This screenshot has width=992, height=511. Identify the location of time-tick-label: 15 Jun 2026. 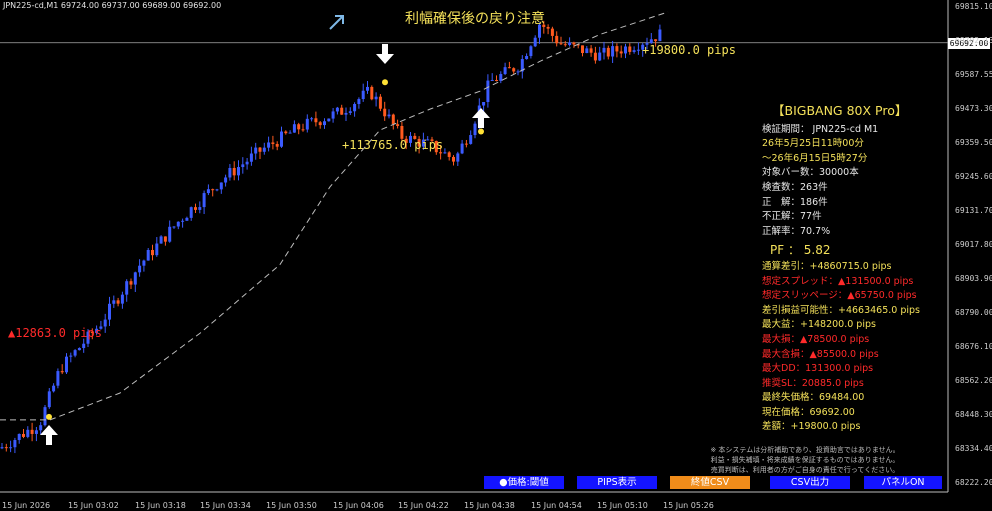
(26, 505).